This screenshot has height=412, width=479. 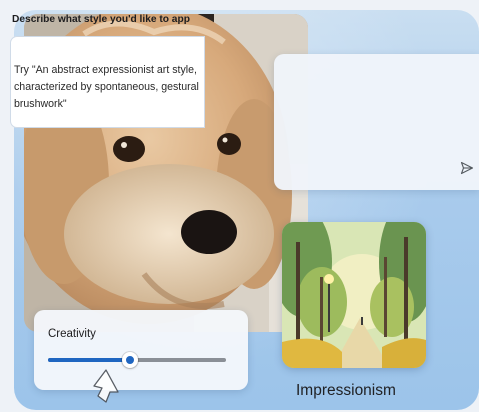 I want to click on style-preset-thumbnail, so click(x=354, y=295).